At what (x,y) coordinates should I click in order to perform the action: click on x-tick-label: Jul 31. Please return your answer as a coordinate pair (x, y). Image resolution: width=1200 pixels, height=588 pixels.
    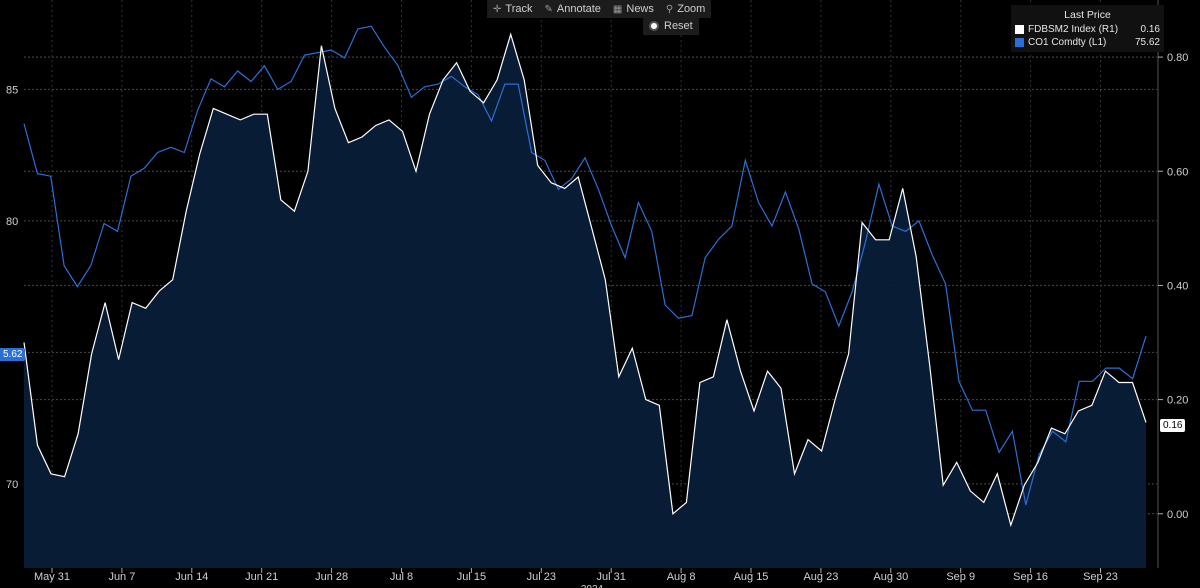
    Looking at the image, I should click on (611, 577).